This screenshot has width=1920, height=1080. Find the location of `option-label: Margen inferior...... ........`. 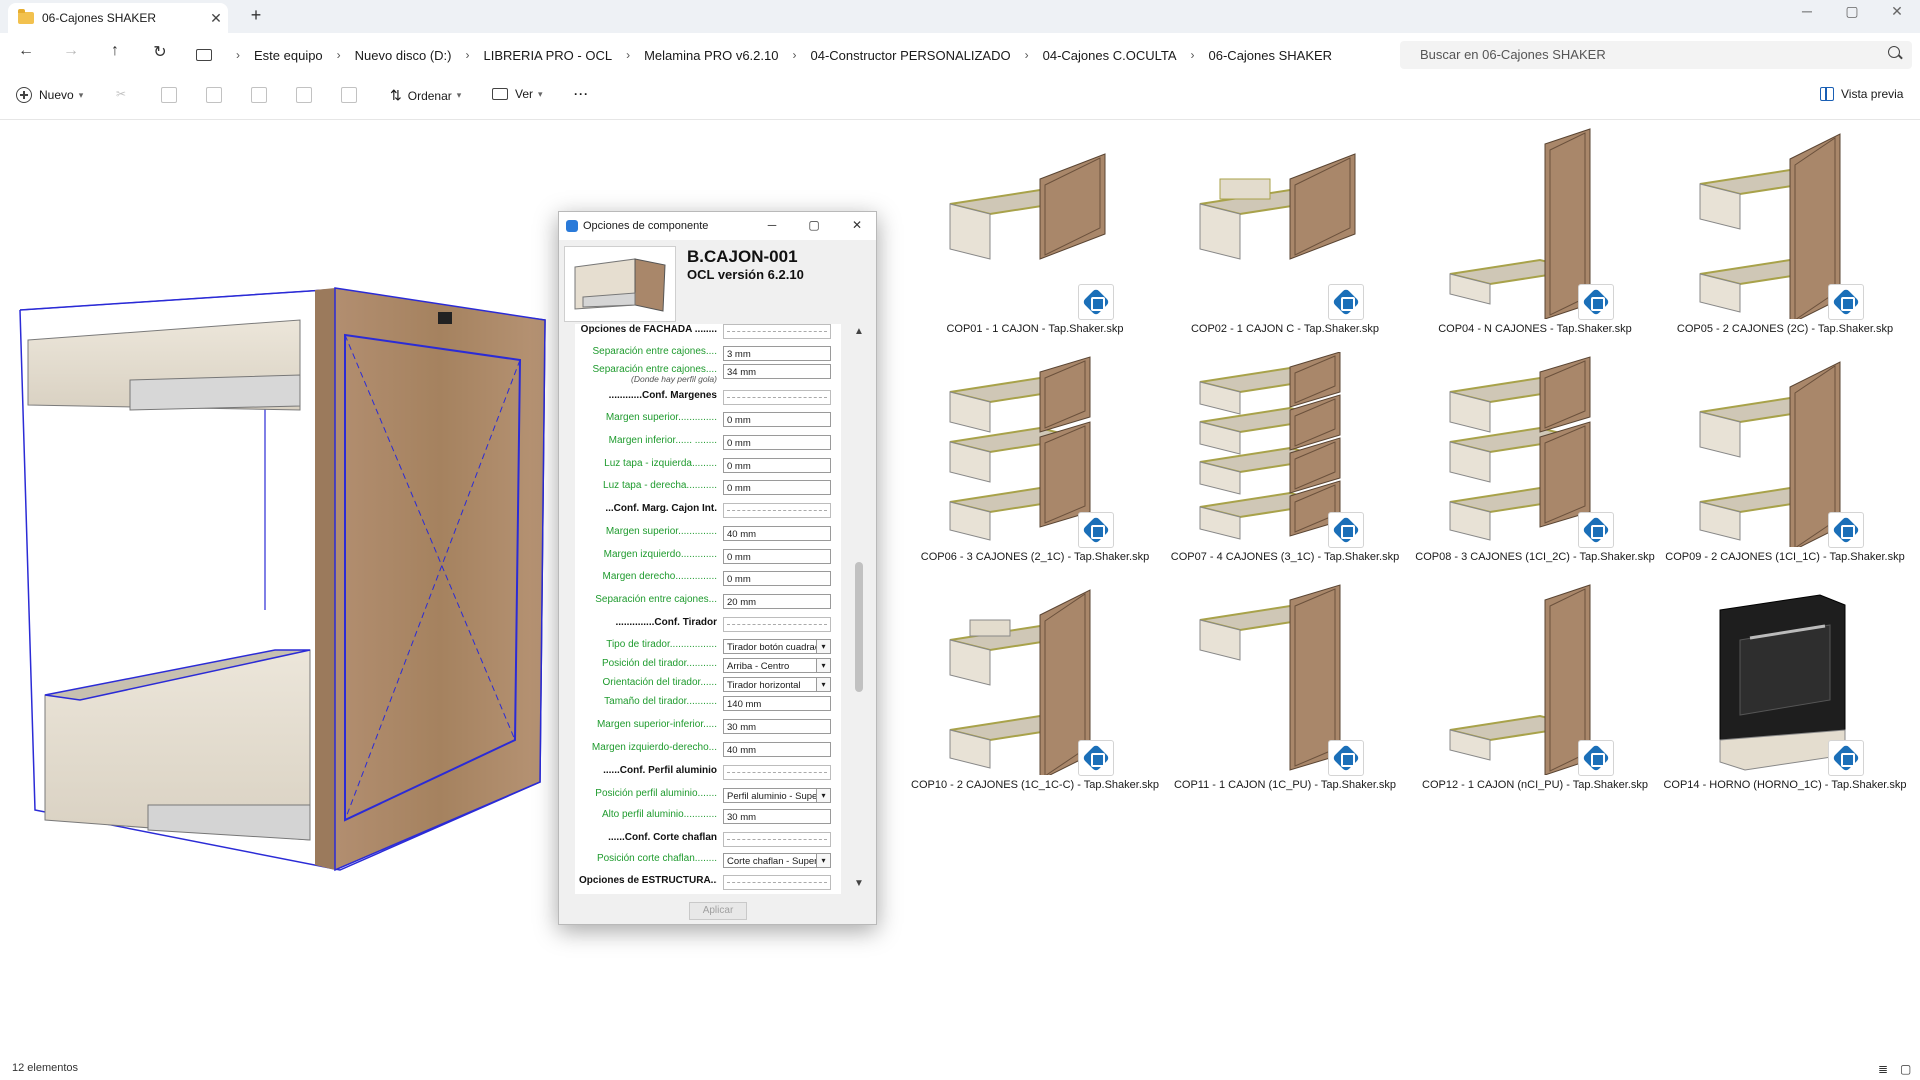

option-label: Margen inferior...... ........ is located at coordinates (648, 440).